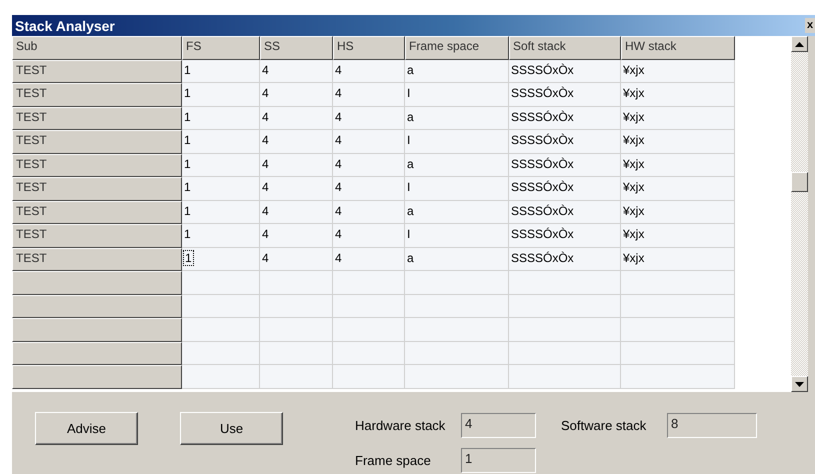 This screenshot has height=474, width=815. I want to click on field-label: Frame space, so click(393, 460).